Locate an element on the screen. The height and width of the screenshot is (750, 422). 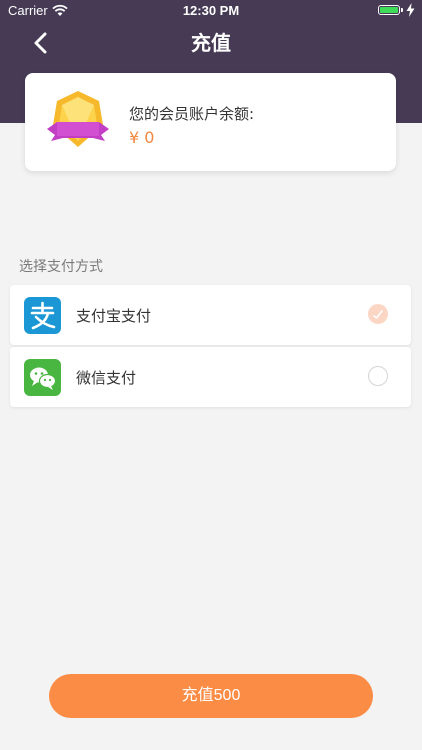
balance-label: 您的会员账户余额: is located at coordinates (192, 114).